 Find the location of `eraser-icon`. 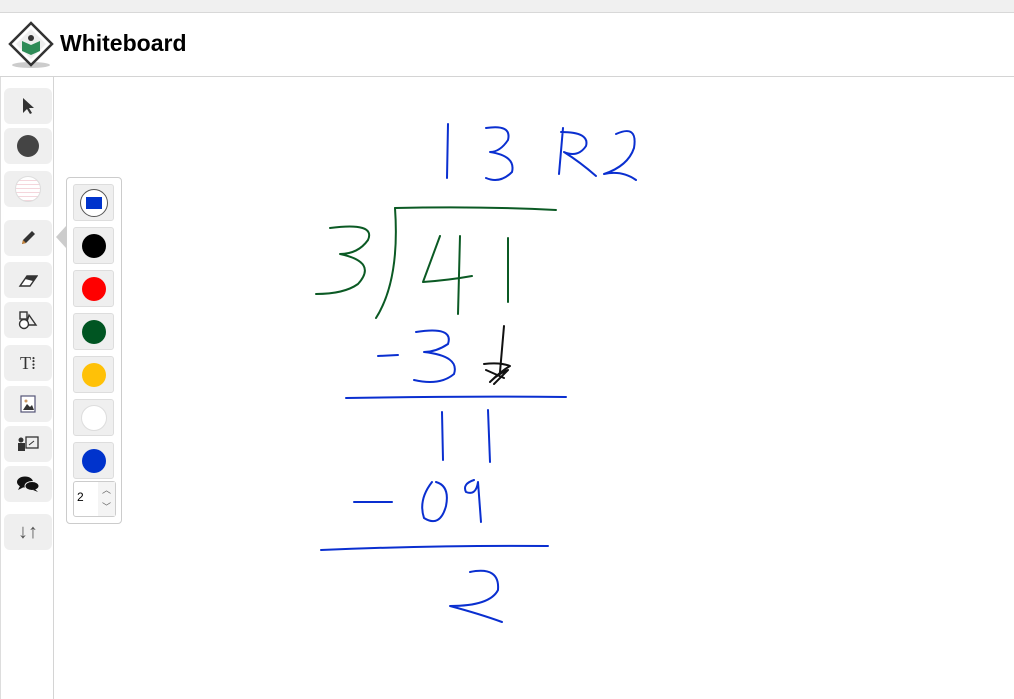

eraser-icon is located at coordinates (28, 281).